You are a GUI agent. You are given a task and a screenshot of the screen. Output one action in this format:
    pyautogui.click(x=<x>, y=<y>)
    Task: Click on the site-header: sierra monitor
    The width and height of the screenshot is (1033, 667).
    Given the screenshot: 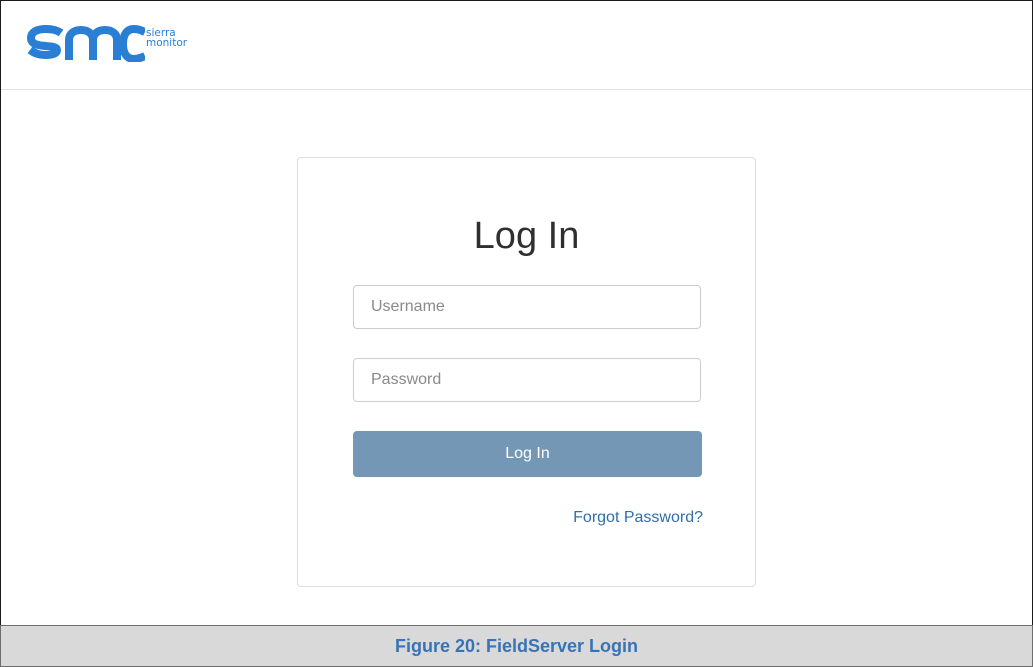 What is the action you would take?
    pyautogui.click(x=516, y=45)
    